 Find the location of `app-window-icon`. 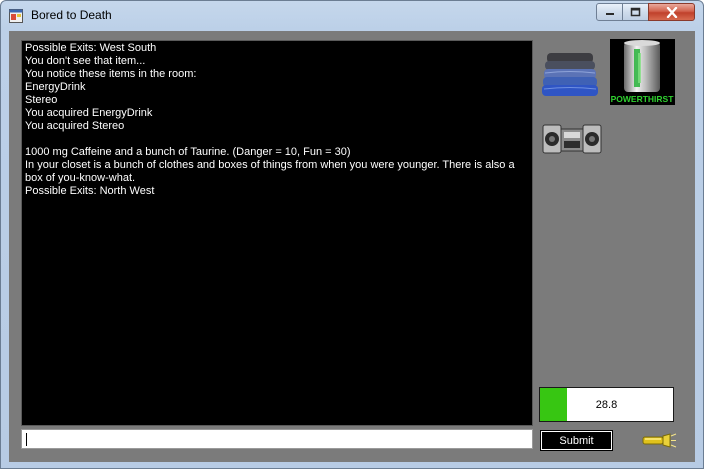

app-window-icon is located at coordinates (16, 16).